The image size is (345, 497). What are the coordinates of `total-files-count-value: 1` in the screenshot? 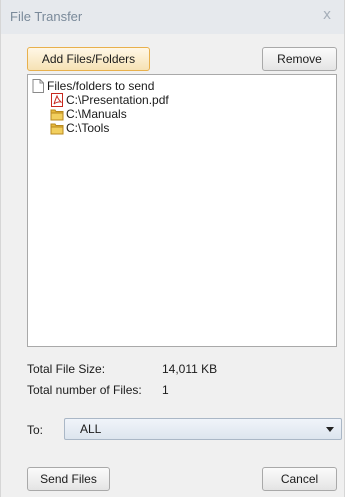 It's located at (165, 390).